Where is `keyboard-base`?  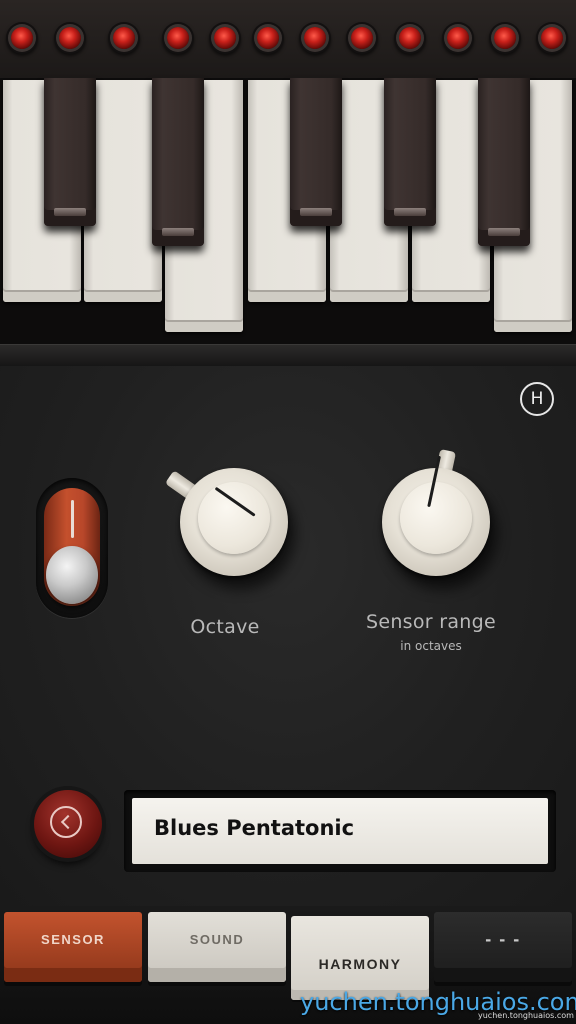 keyboard-base is located at coordinates (288, 355).